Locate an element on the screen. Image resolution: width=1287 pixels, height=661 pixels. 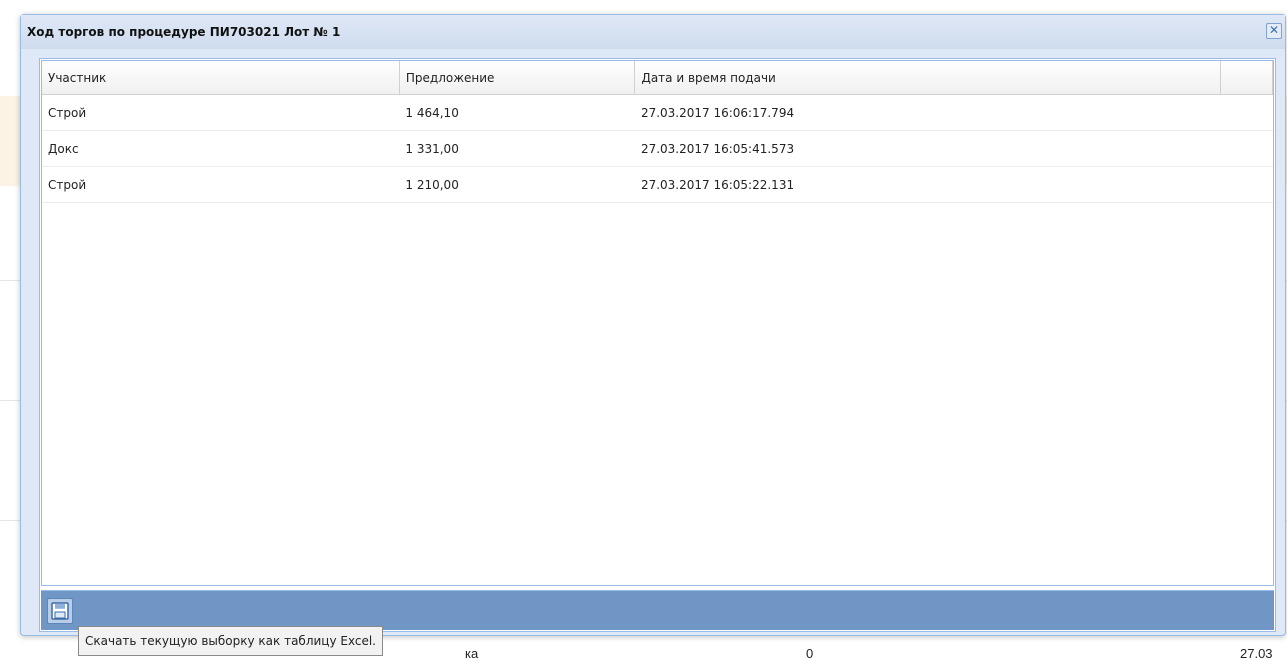
table-row: Докс 1 331,00 27.03.2017 16:05:41.573 is located at coordinates (657, 148).